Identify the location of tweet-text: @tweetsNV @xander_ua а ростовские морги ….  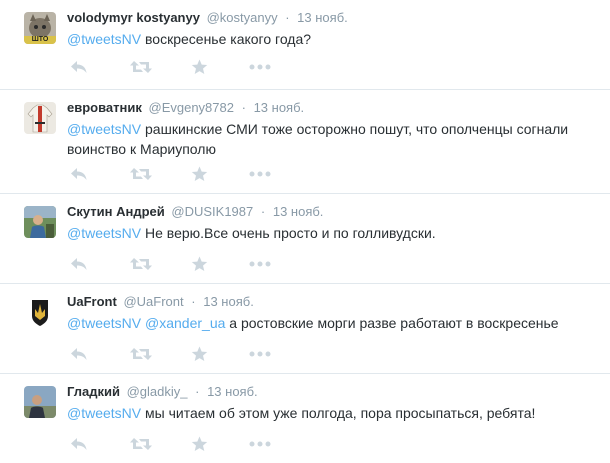
(327, 323).